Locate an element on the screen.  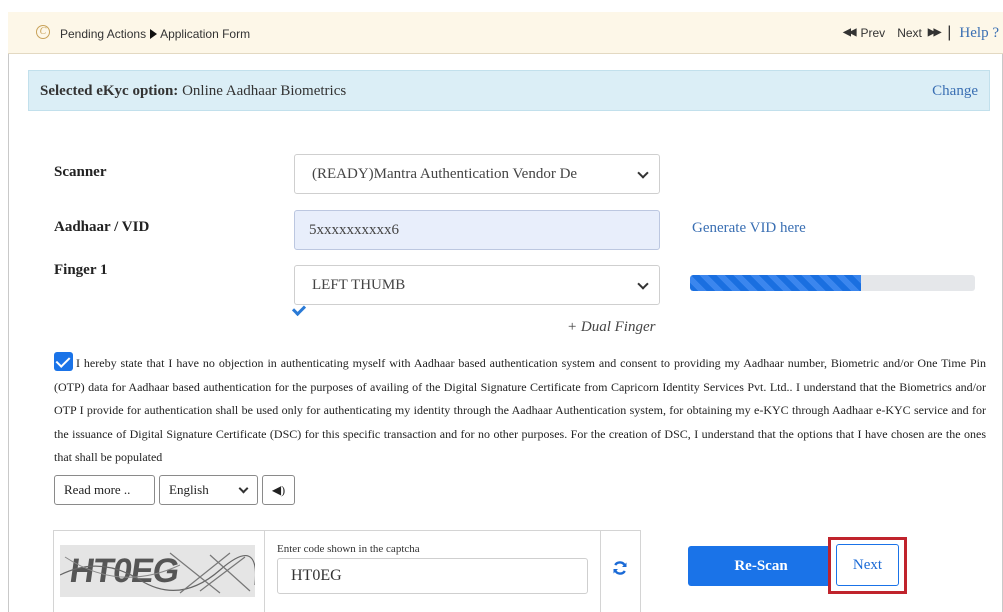
read-more-button: Read more .. is located at coordinates (104, 490).